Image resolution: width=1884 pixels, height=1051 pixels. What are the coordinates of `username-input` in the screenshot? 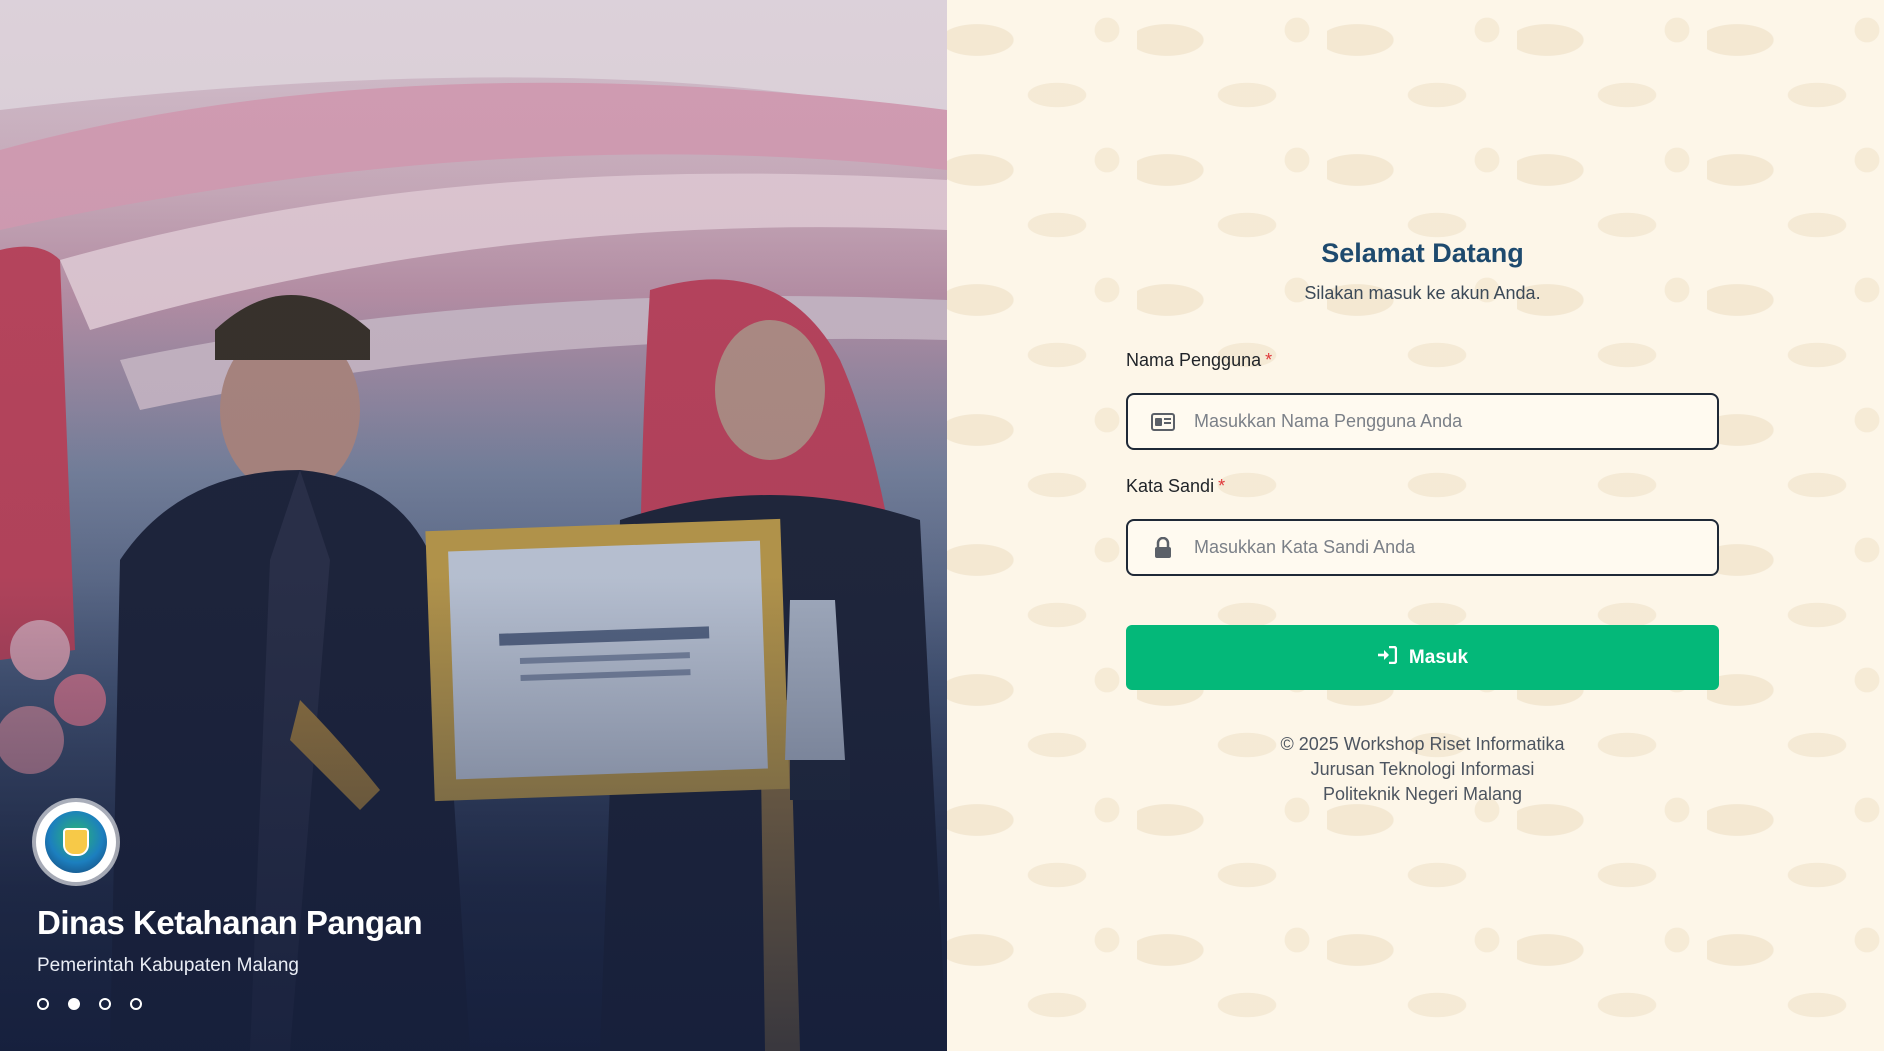 It's located at (1434, 421).